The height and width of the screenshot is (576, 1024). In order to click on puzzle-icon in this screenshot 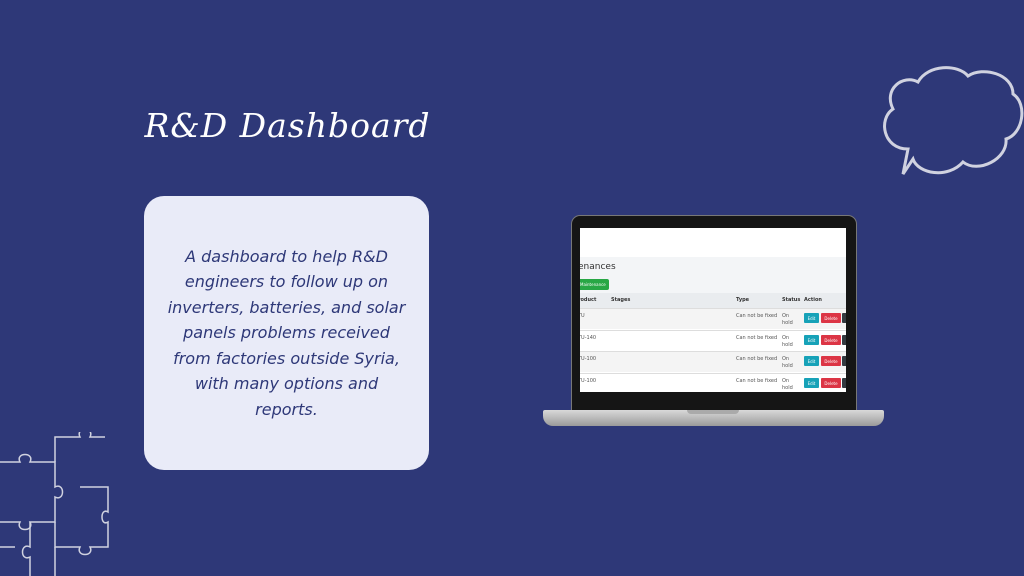, I will do `click(54, 504)`.